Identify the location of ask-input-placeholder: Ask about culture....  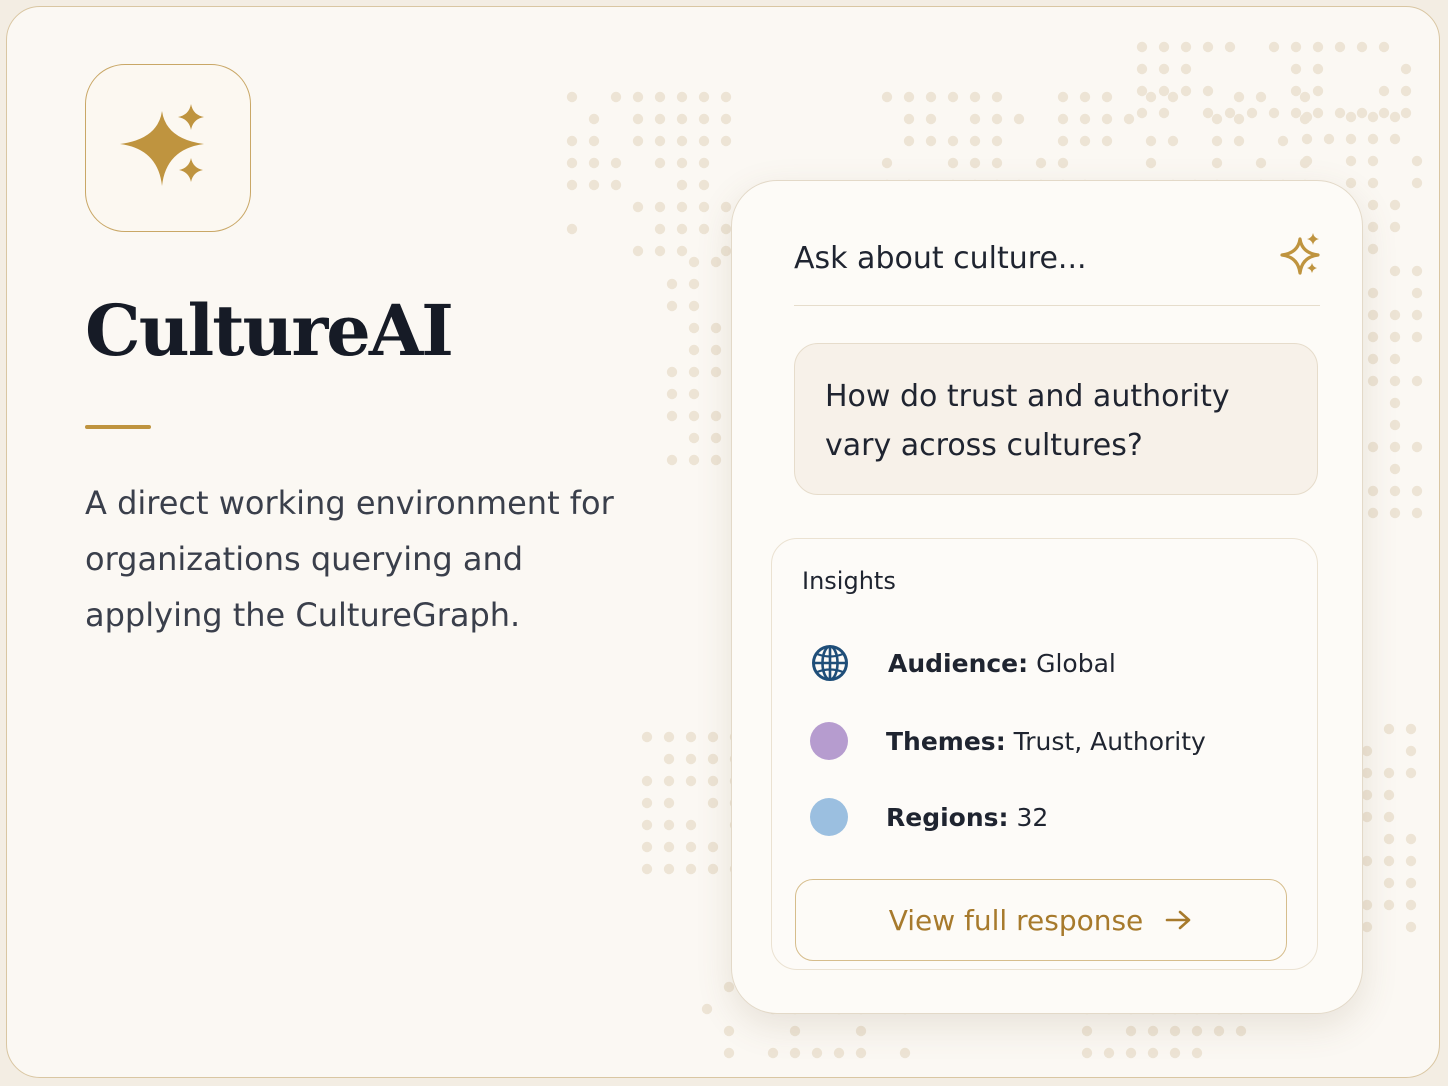
(940, 258).